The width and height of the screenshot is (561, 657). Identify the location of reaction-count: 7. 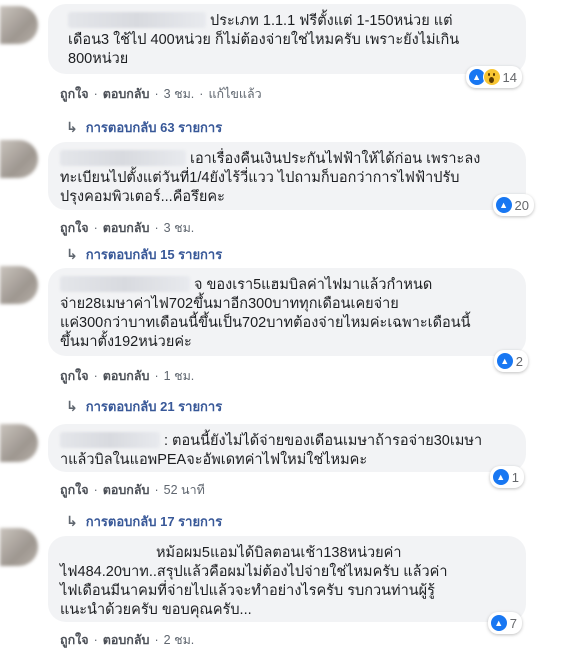
(513, 623).